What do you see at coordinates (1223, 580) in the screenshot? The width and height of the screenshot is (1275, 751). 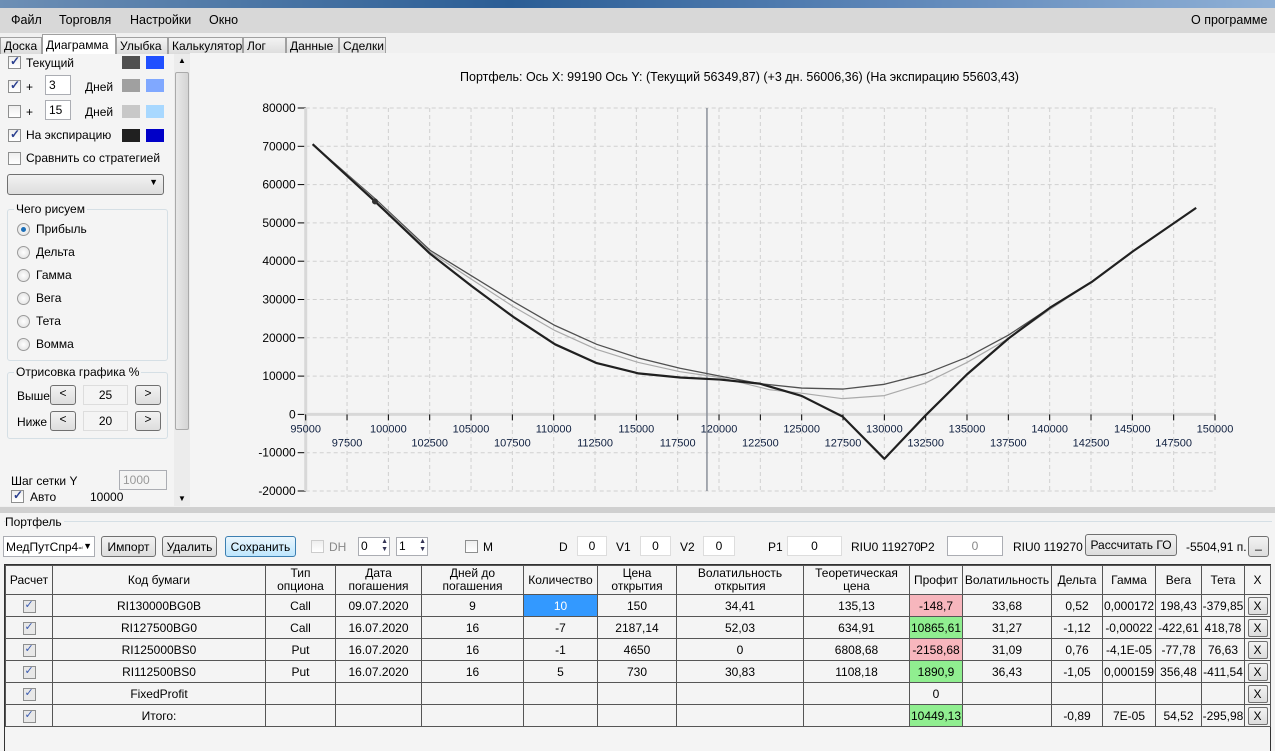 I see `column-header: Тета` at bounding box center [1223, 580].